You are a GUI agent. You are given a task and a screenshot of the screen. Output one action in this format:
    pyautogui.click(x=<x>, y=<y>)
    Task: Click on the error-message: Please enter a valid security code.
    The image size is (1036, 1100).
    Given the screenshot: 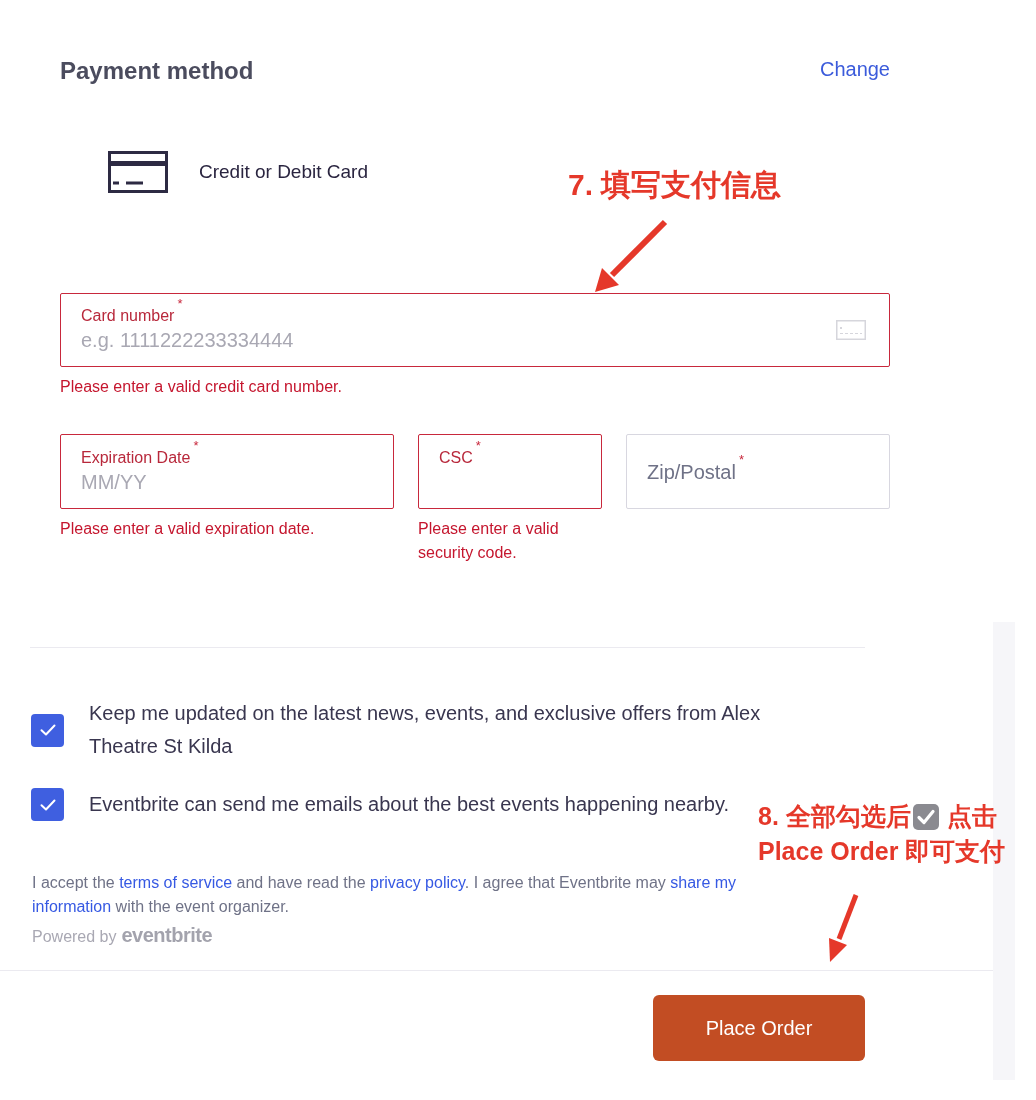 What is the action you would take?
    pyautogui.click(x=489, y=541)
    